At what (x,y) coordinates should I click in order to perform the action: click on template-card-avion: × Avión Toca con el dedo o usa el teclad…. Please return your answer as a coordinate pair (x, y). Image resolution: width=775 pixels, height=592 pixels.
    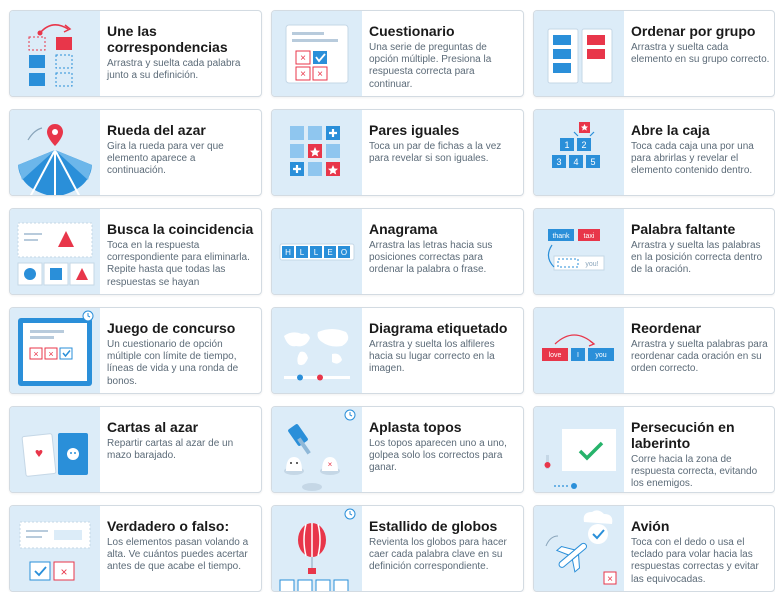
    Looking at the image, I should click on (654, 548).